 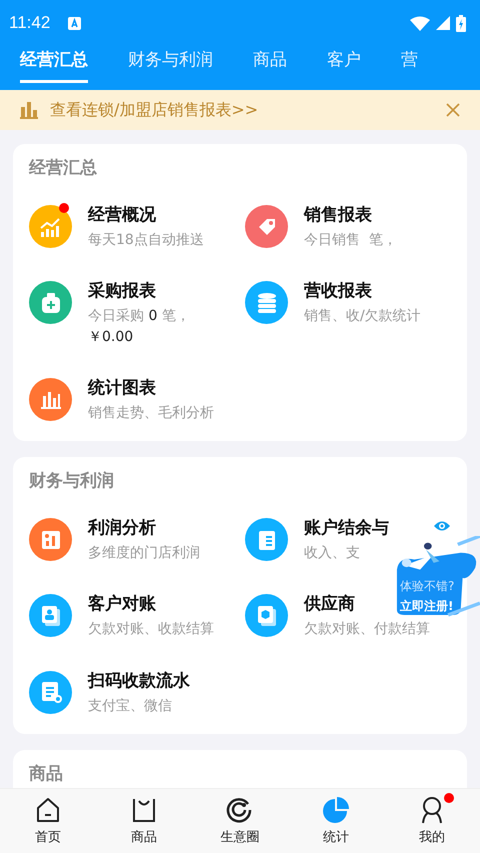 What do you see at coordinates (350, 240) in the screenshot?
I see `feature-subtitle: 今日销售 笔，` at bounding box center [350, 240].